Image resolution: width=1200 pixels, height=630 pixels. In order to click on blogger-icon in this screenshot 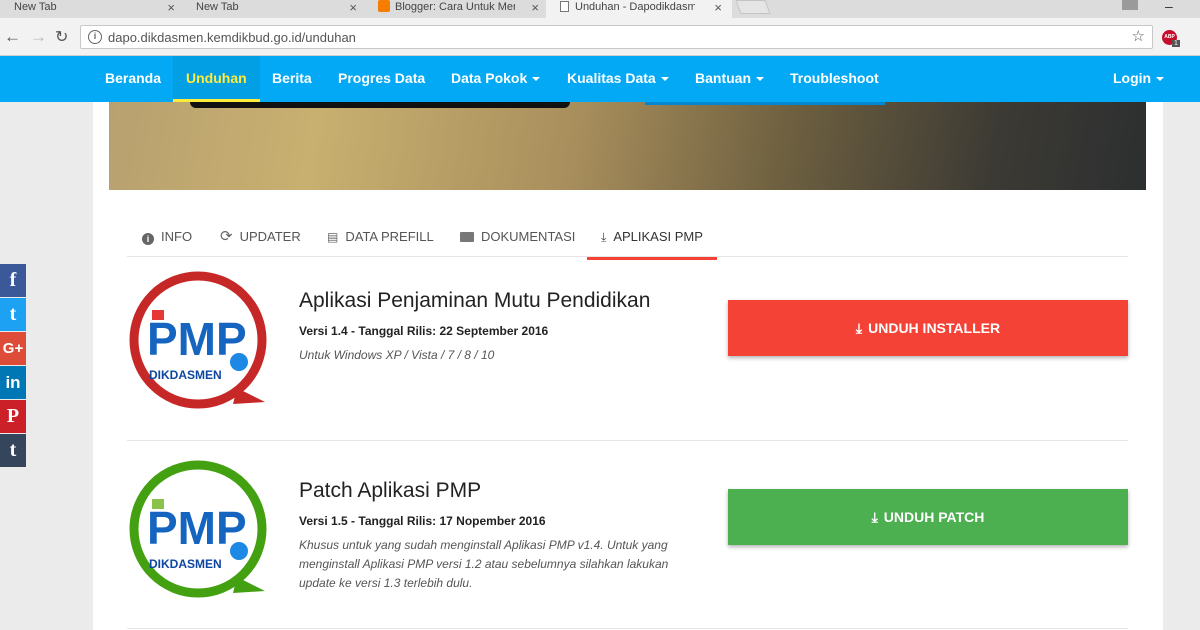, I will do `click(384, 6)`.